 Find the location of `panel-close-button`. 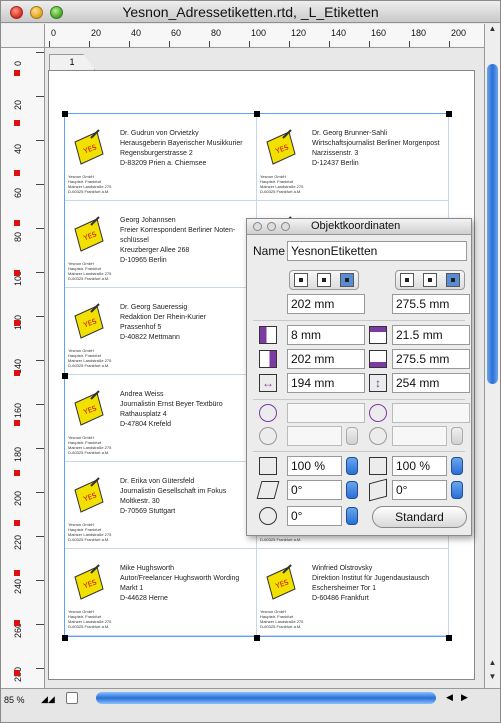

panel-close-button is located at coordinates (257, 226).